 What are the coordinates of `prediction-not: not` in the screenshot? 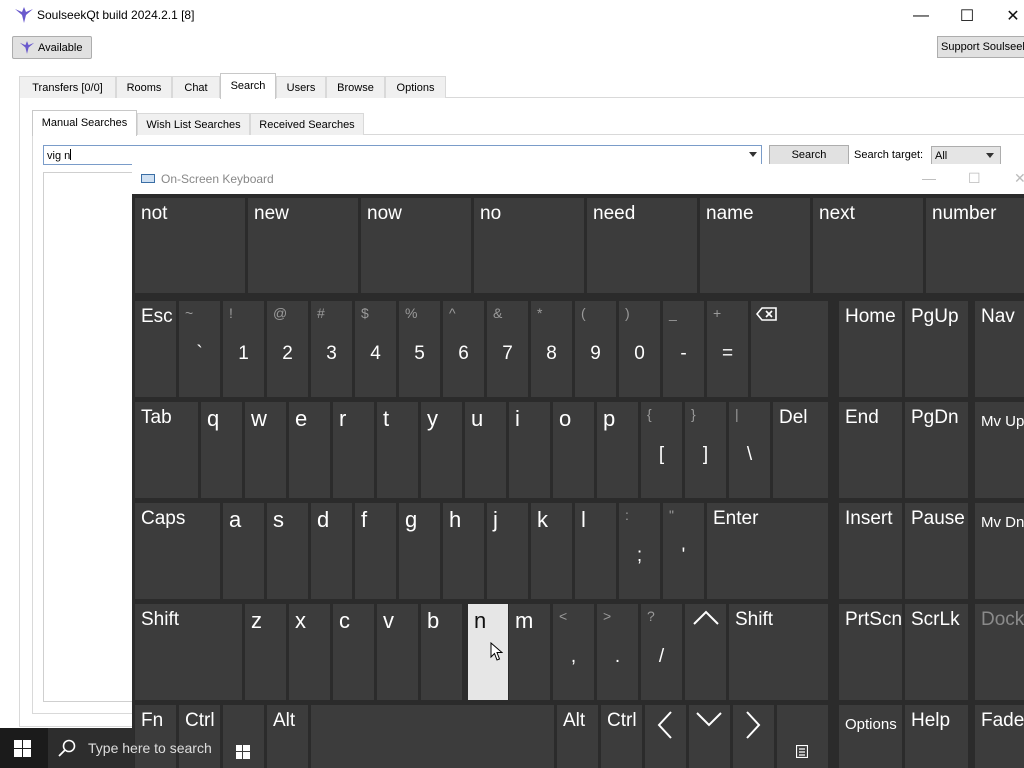 It's located at (190, 245).